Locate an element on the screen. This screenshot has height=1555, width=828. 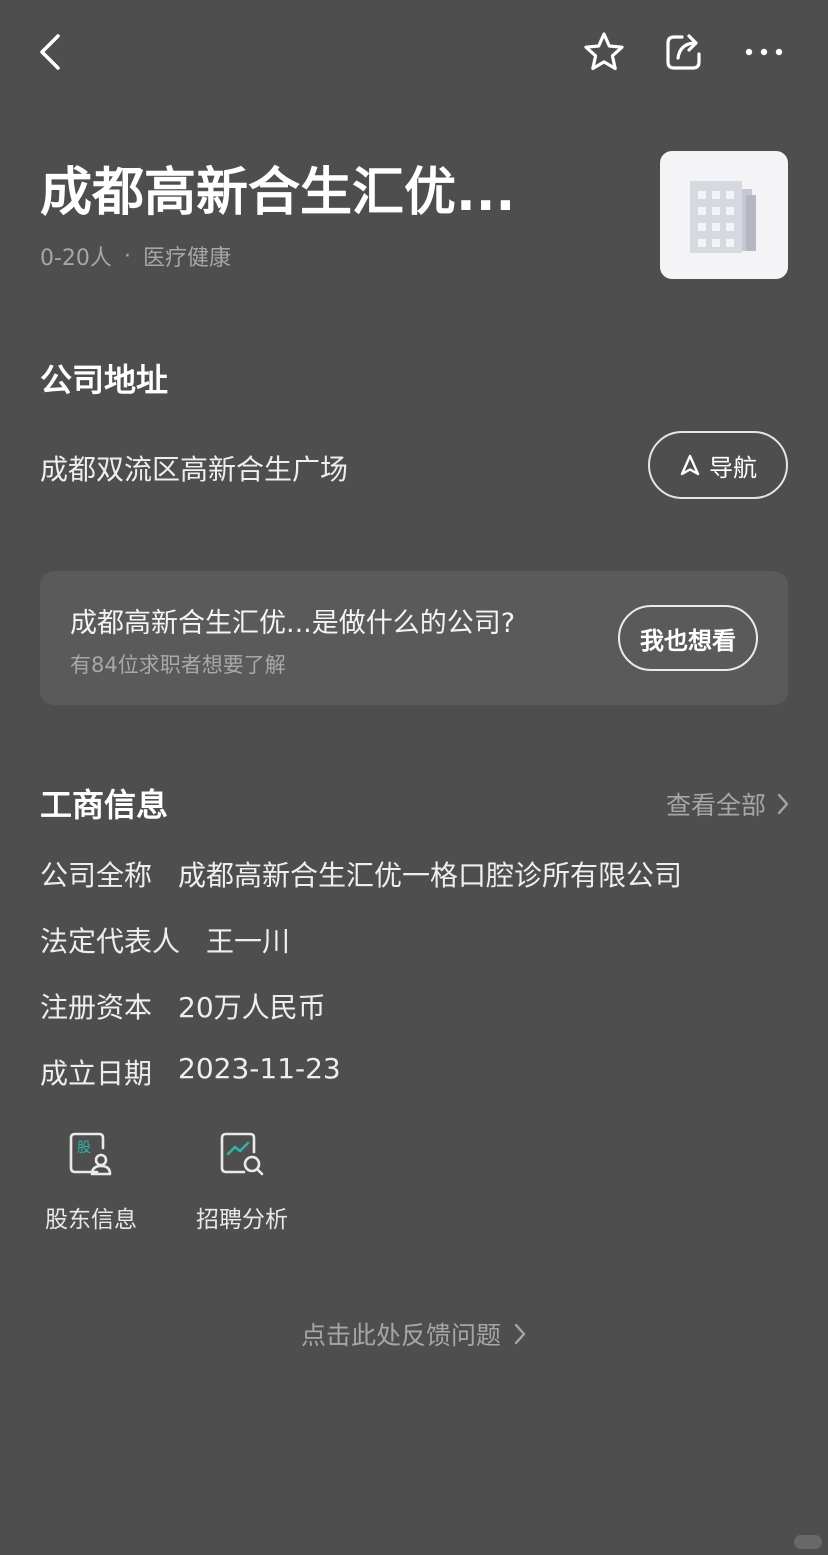
business-section-title: 工商信息 is located at coordinates (104, 805).